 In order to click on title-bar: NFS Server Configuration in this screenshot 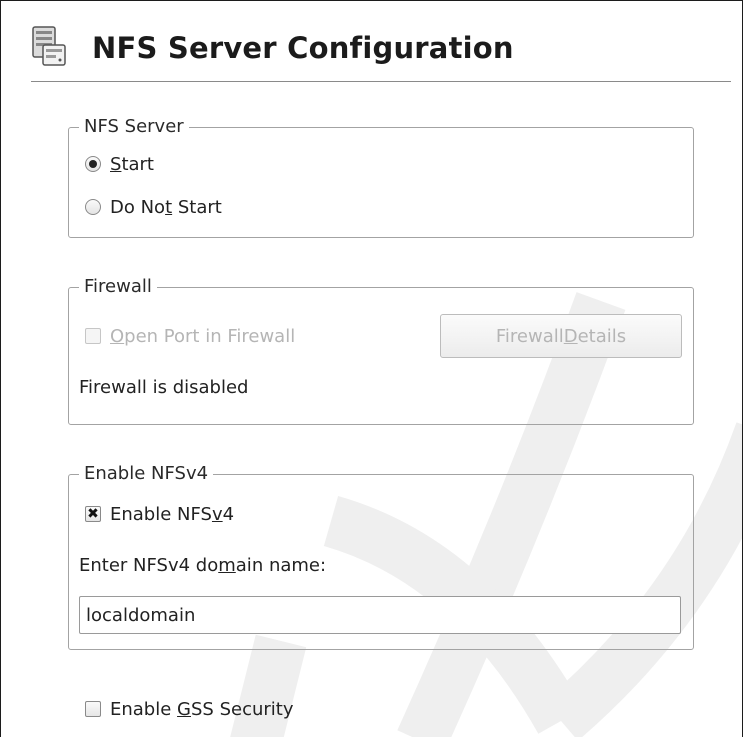, I will do `click(372, 45)`.